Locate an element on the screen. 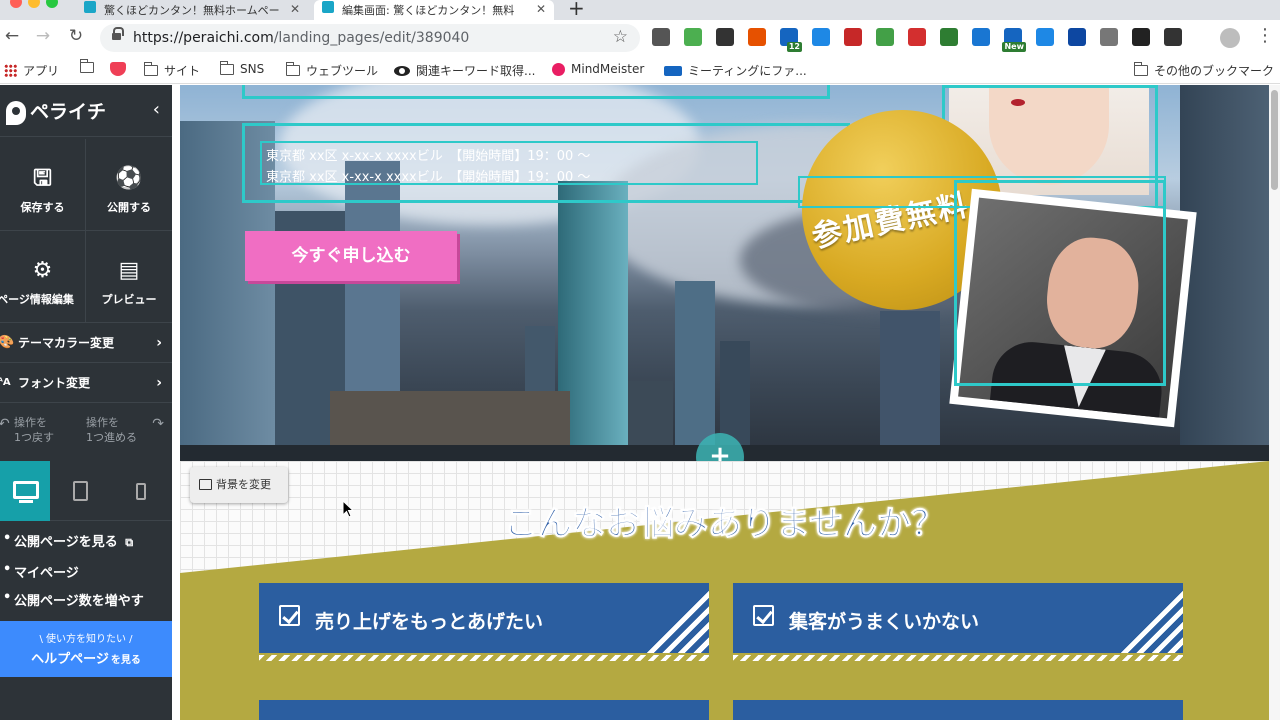 This screenshot has width=1280, height=720. tablet-view-button is located at coordinates (83, 491).